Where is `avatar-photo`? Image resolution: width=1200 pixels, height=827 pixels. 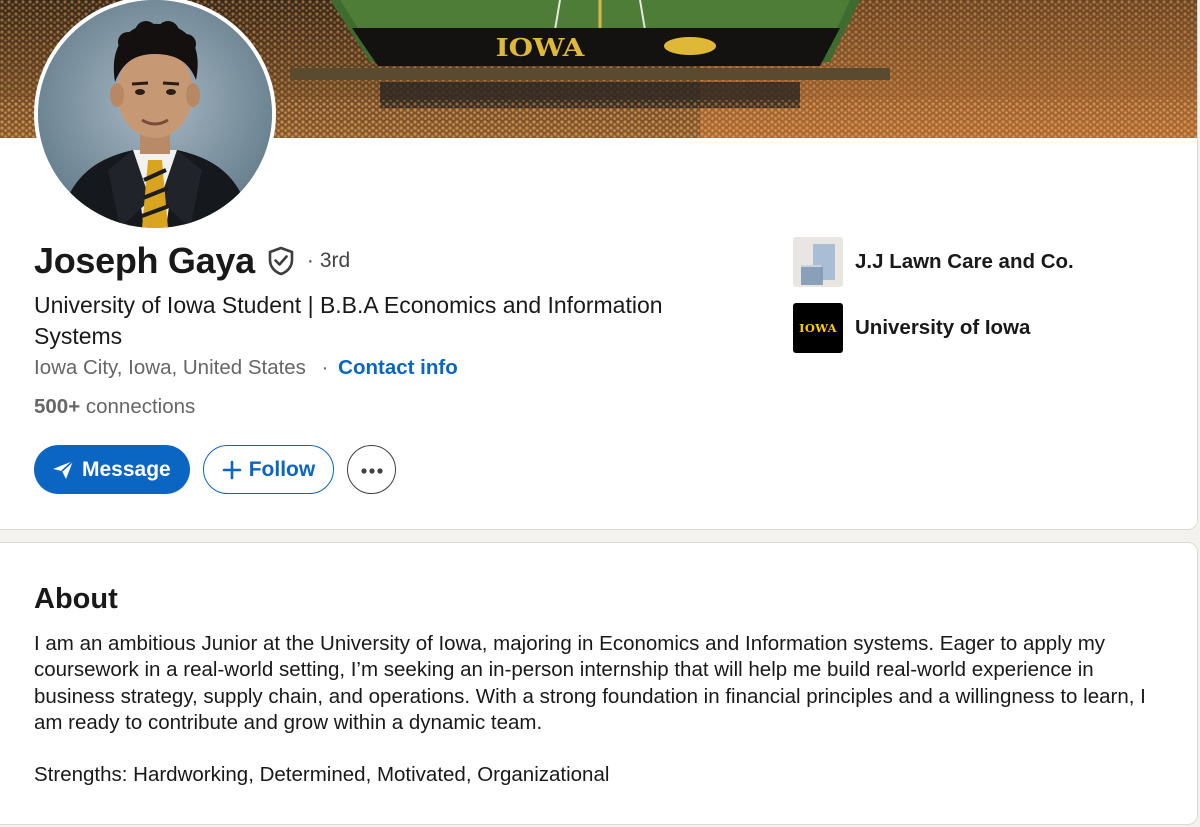 avatar-photo is located at coordinates (155, 114).